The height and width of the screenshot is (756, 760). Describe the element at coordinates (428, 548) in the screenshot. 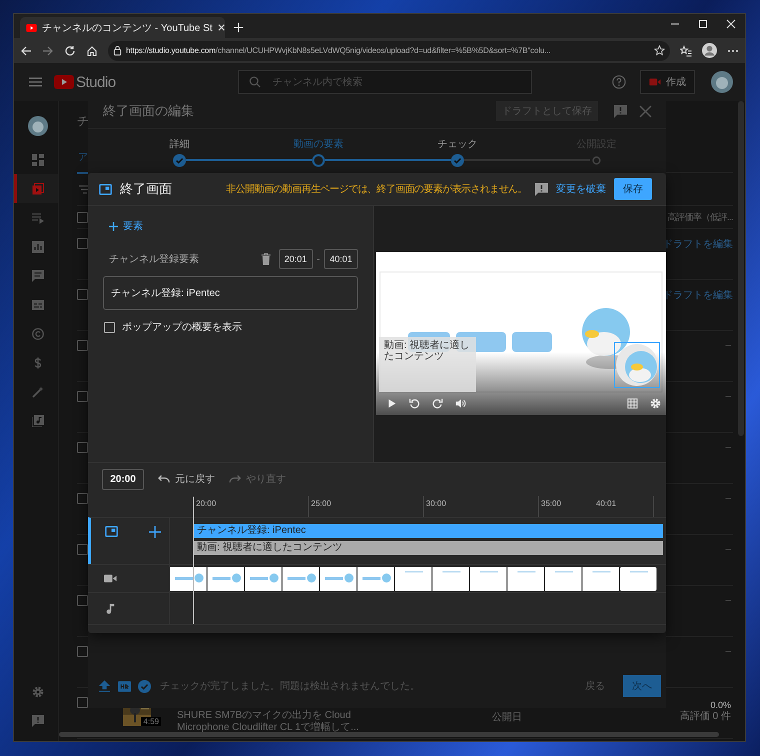

I see `timeline-bar: 動画: 視聴者に適したコンテンツ` at that location.